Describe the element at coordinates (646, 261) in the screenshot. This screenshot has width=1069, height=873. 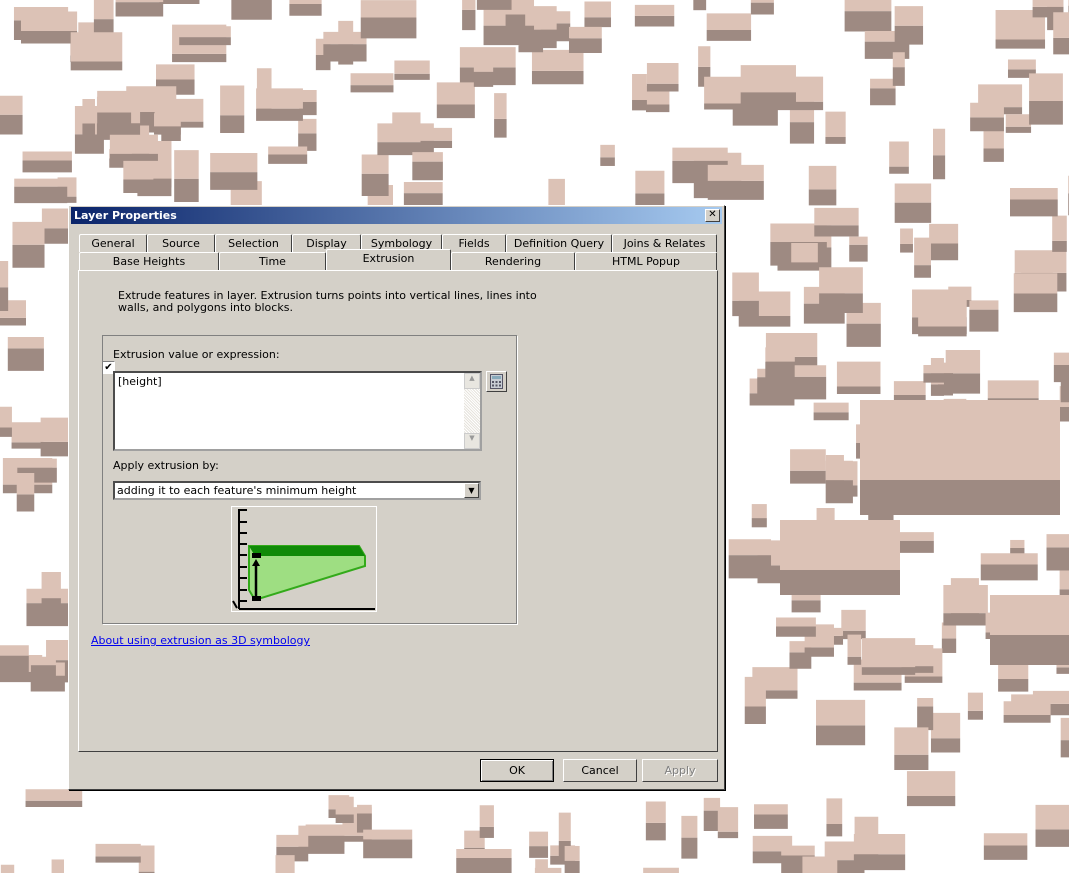
I see `tab-html-popup: HTML Popup` at that location.